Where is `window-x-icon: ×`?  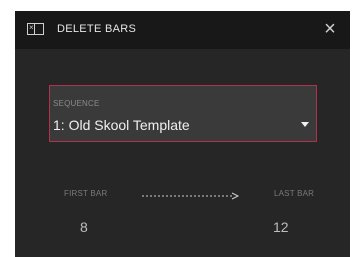 window-x-icon: × is located at coordinates (35, 29).